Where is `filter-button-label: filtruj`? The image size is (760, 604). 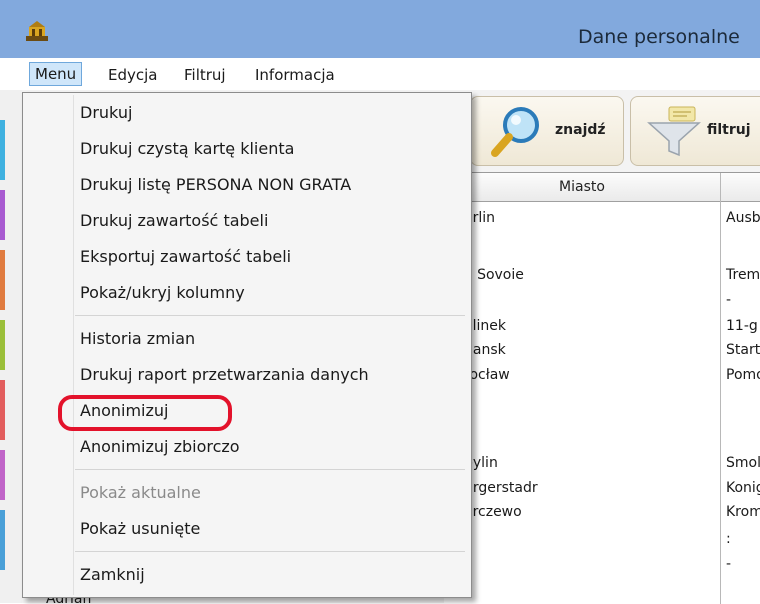 filter-button-label: filtruj is located at coordinates (729, 130).